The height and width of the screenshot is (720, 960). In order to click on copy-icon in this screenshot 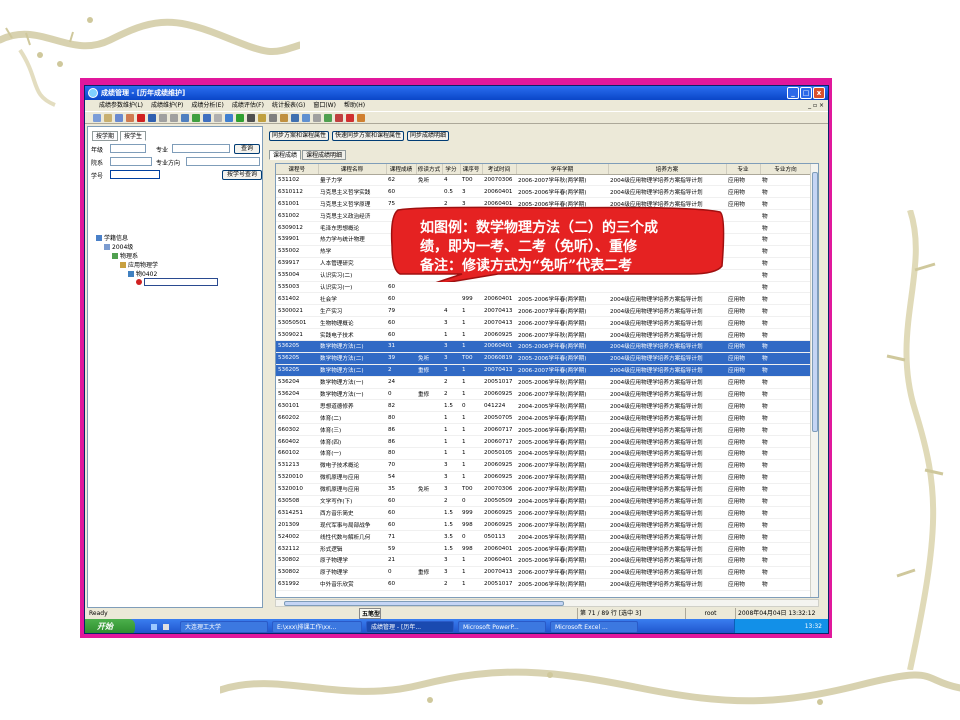, I will do `click(262, 117)`.